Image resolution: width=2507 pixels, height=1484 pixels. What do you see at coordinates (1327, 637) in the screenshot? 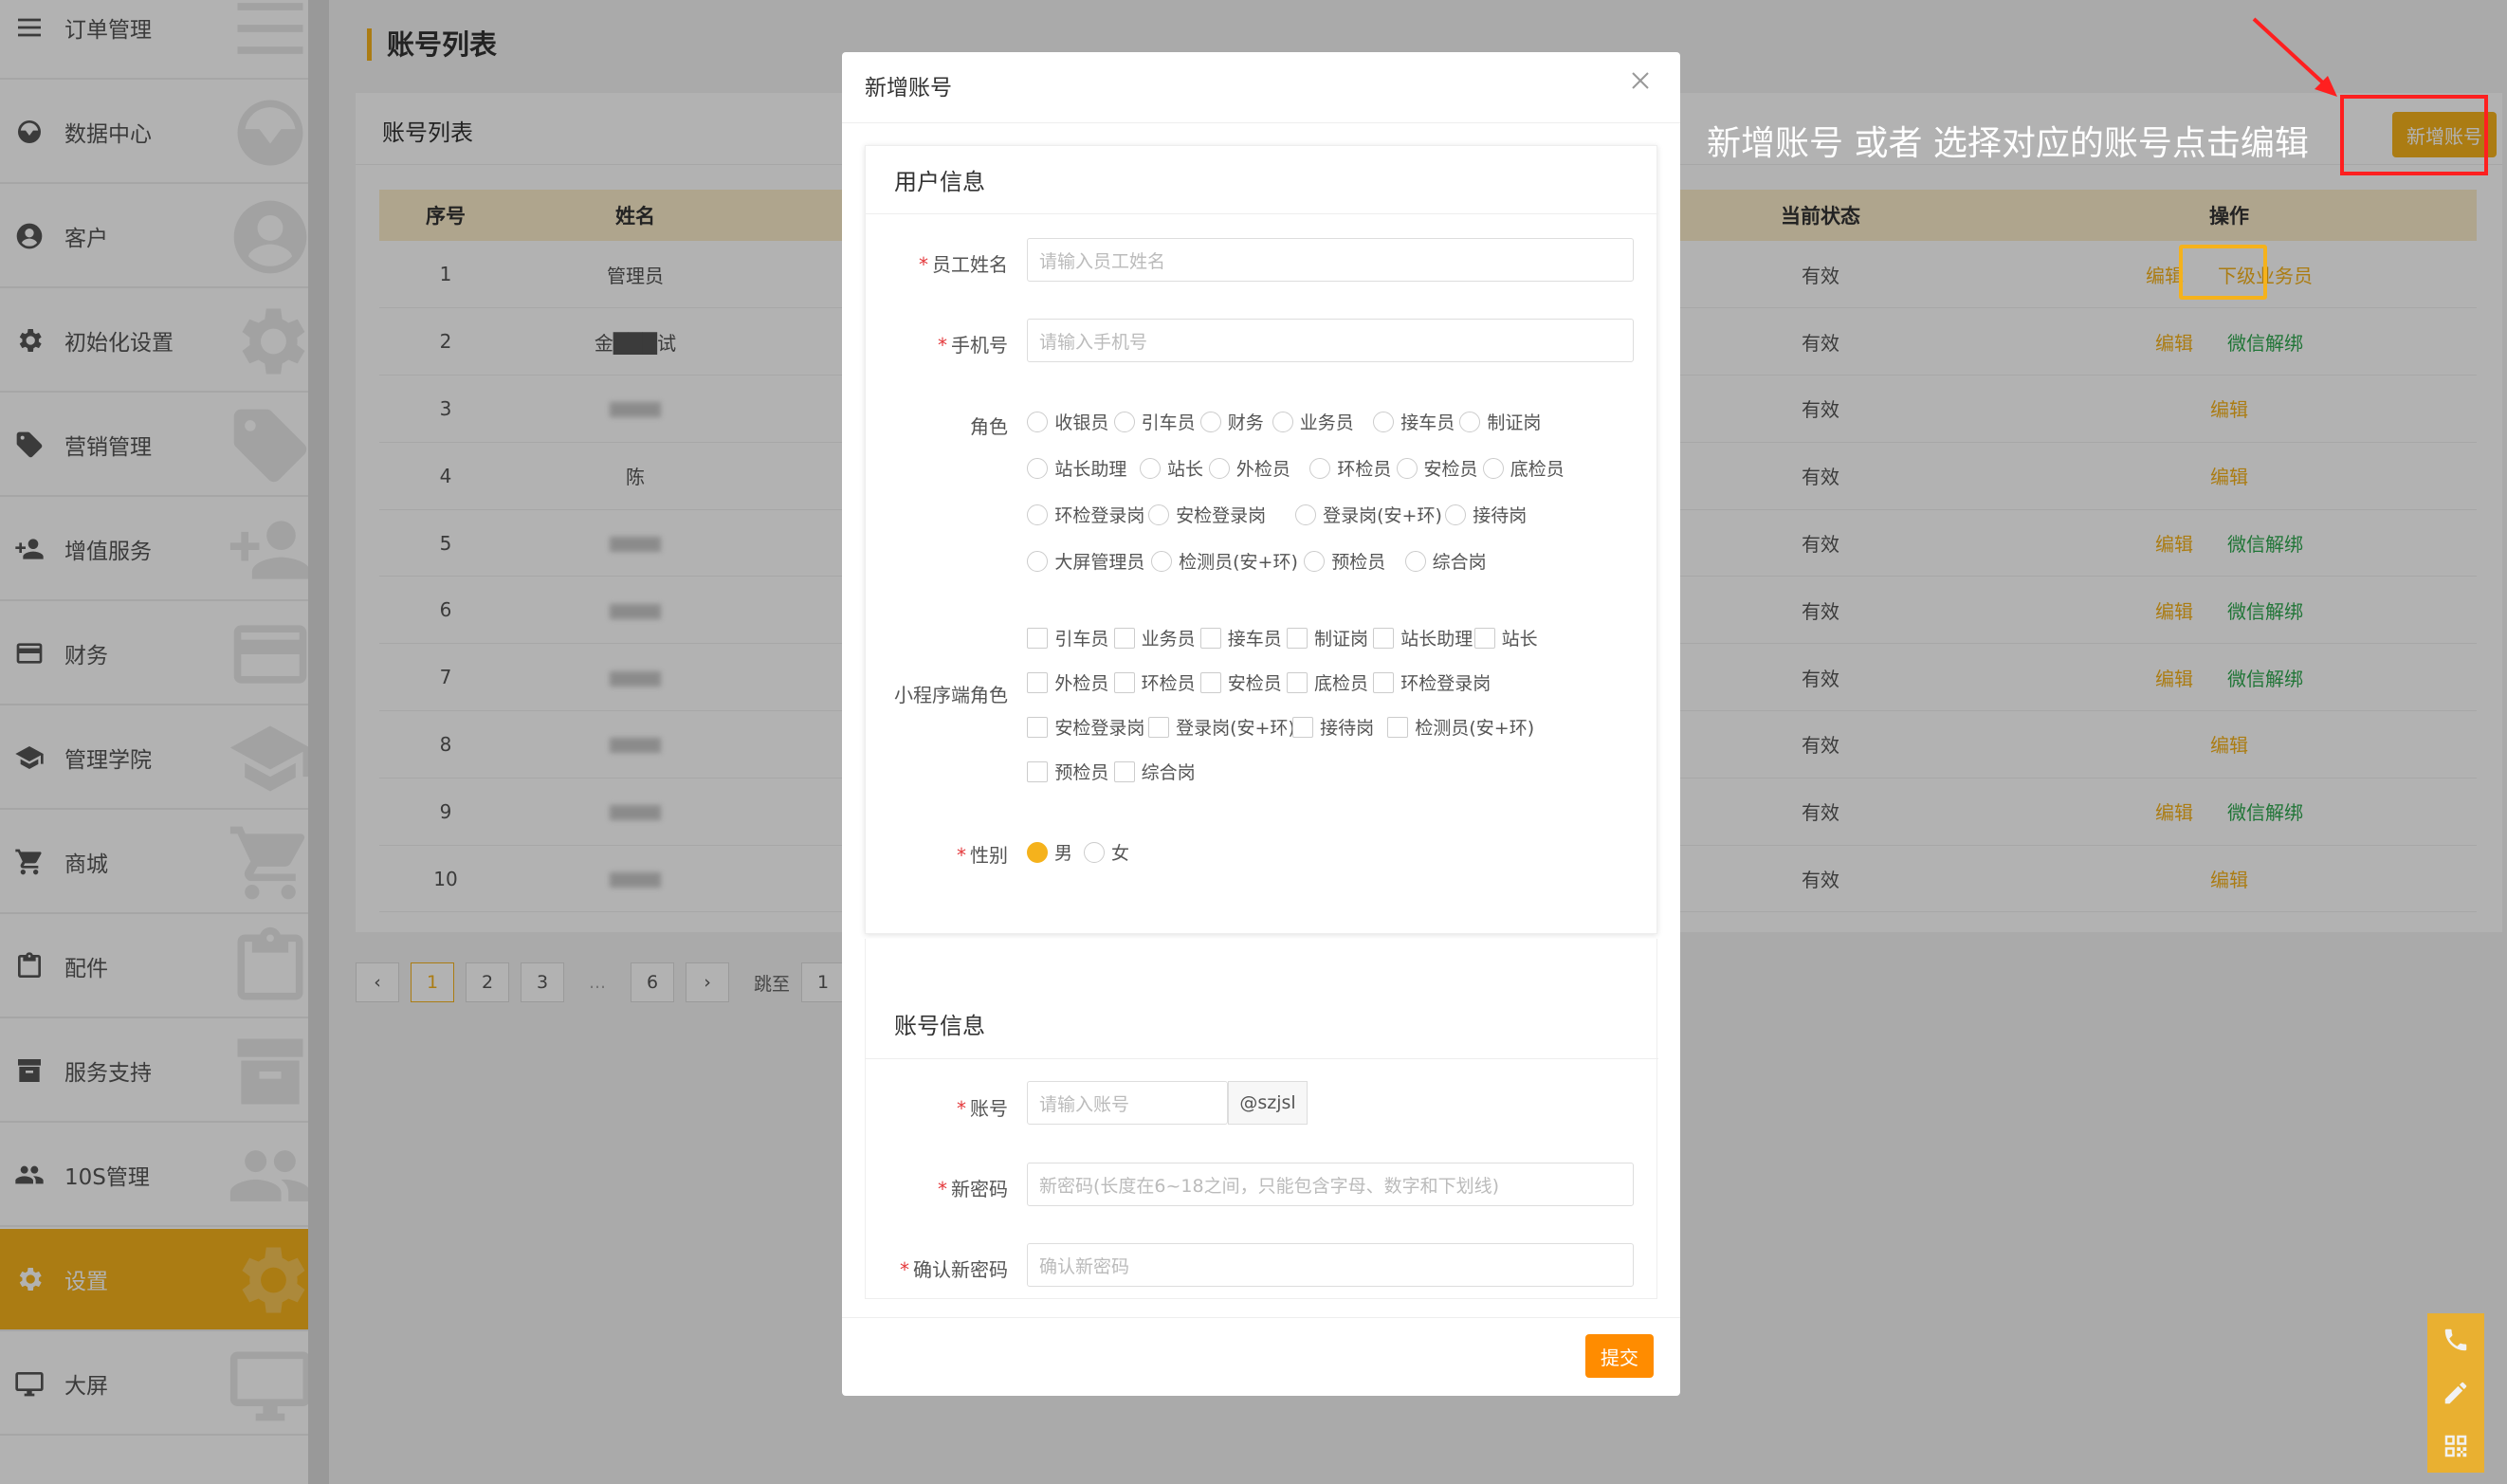
I see `mini-role-checkbox: 制证岗` at bounding box center [1327, 637].